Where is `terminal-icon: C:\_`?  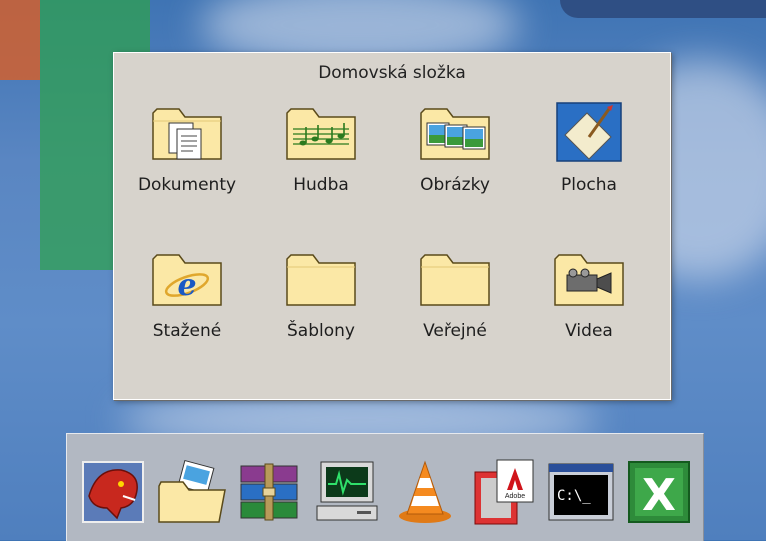
terminal-icon: C:\_ is located at coordinates (581, 492).